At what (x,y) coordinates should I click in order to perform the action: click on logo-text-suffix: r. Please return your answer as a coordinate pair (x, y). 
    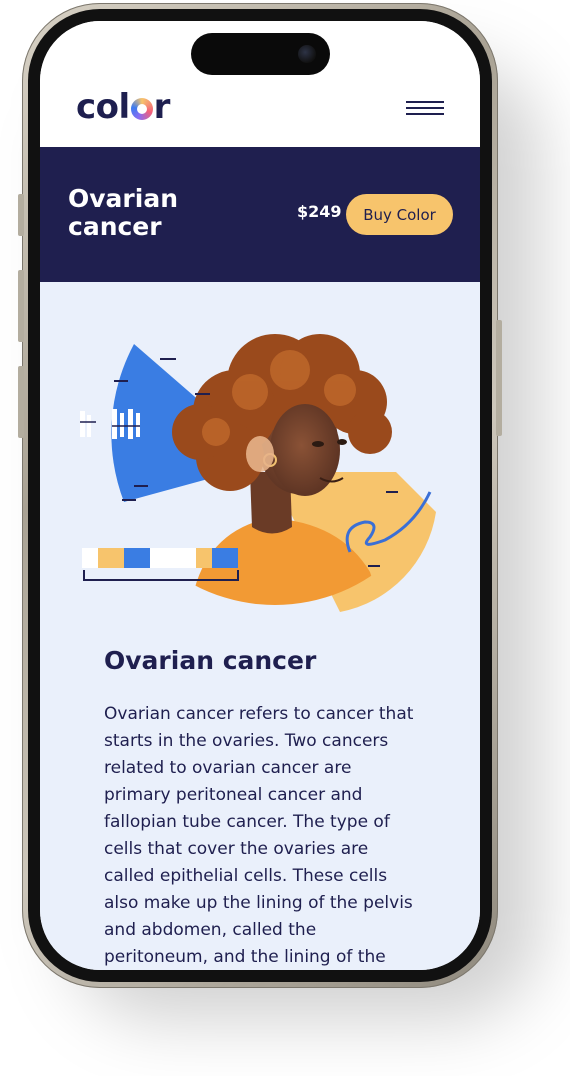
    Looking at the image, I should click on (162, 107).